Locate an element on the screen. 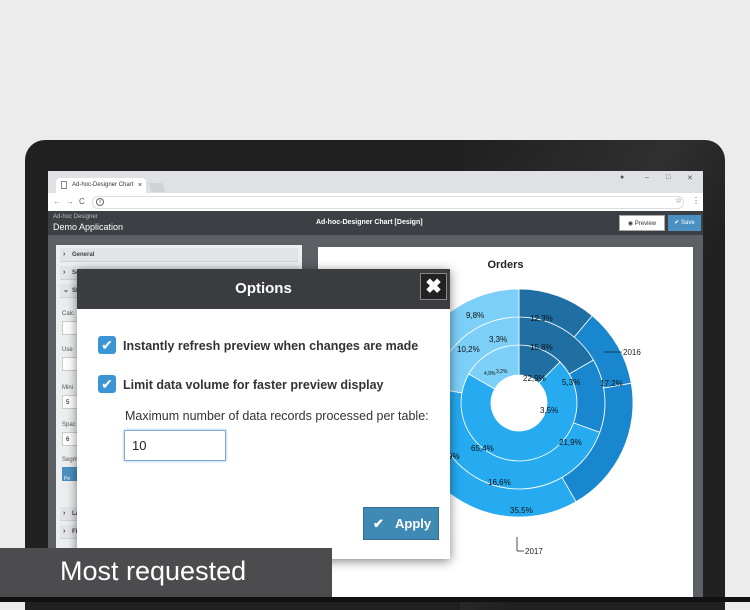 The width and height of the screenshot is (750, 610). preview-button: ◉ Preview is located at coordinates (642, 223).